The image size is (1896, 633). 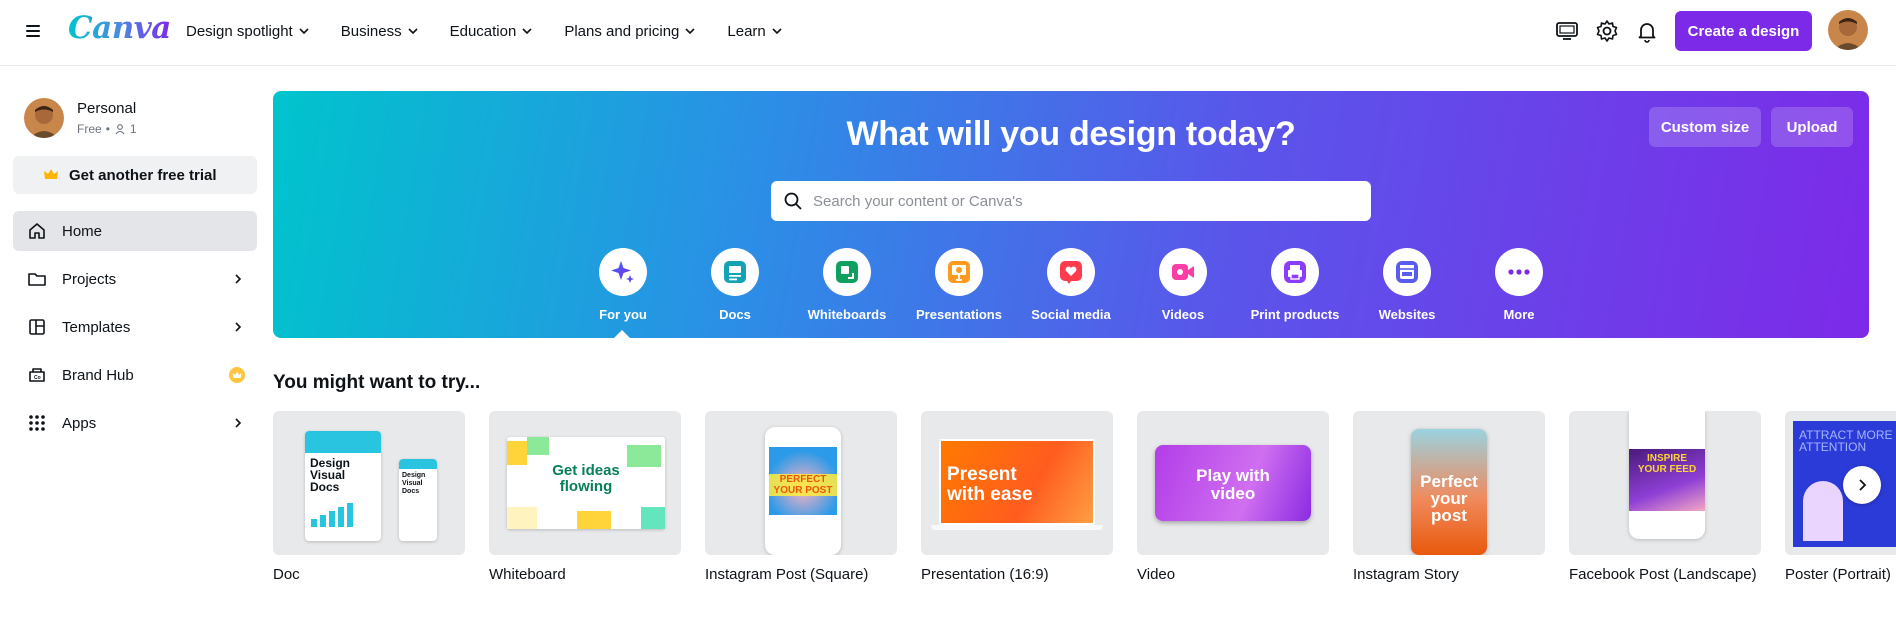 I want to click on card-label: Poster (Portrait), so click(x=1838, y=574).